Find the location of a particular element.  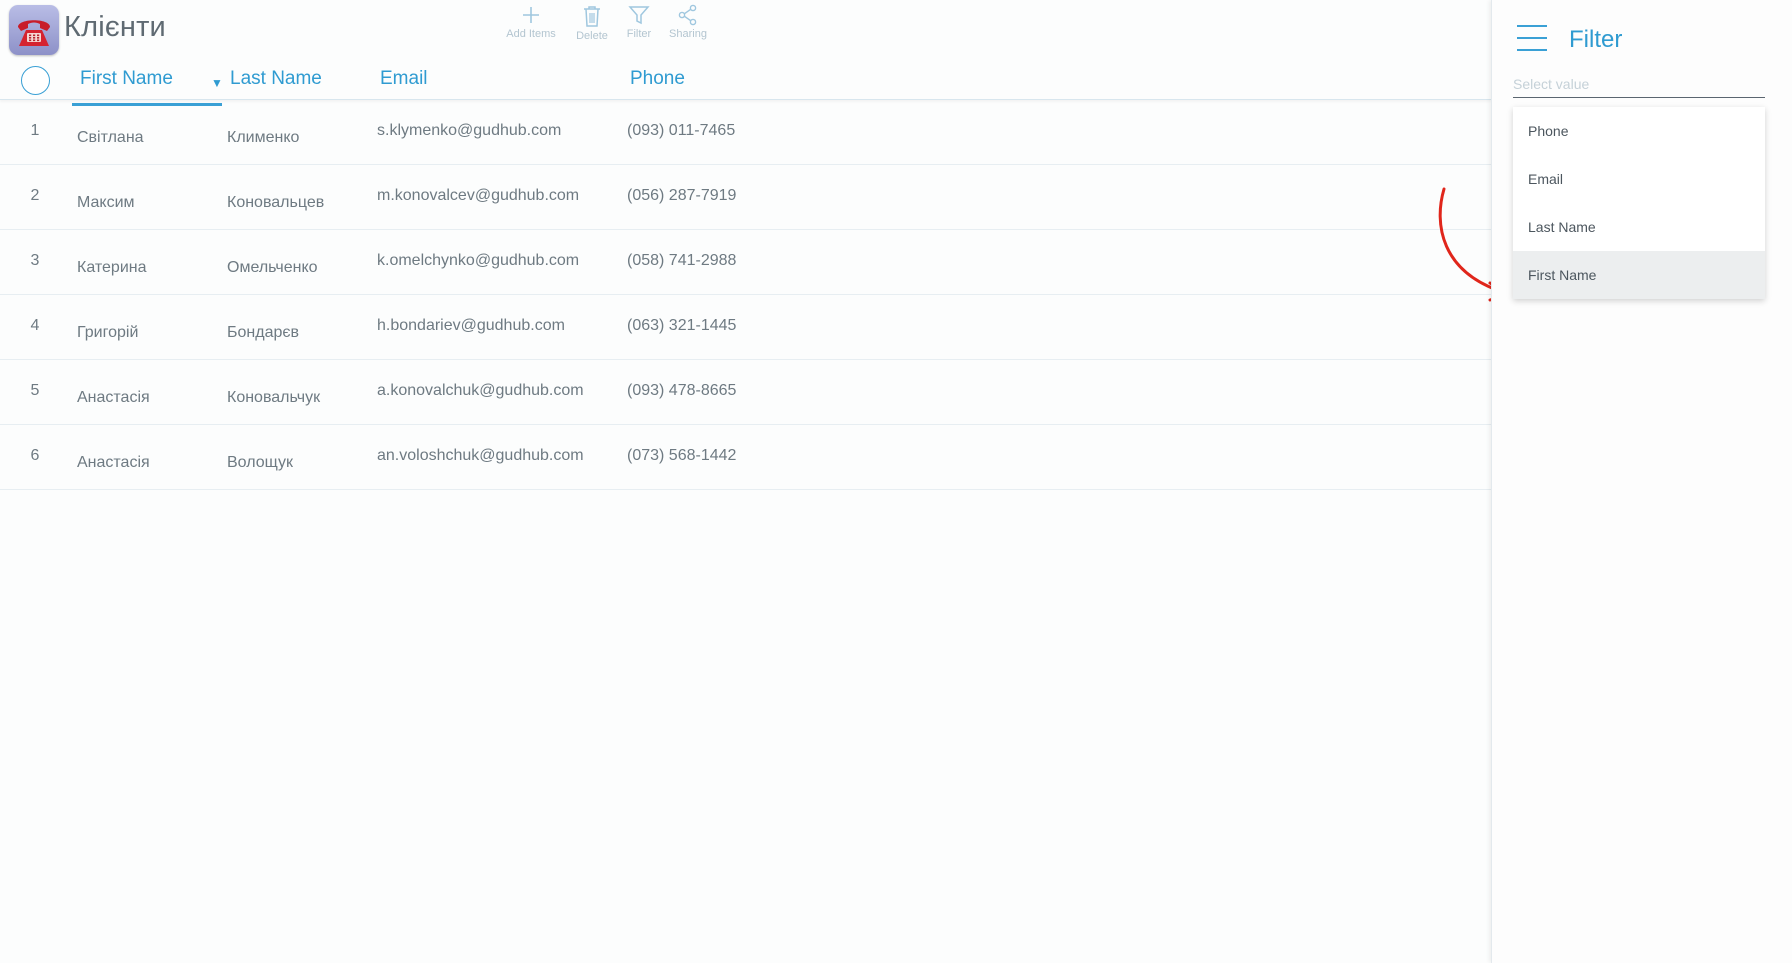

cell-email: a.konovalchuk@gudhub.com is located at coordinates (480, 390).